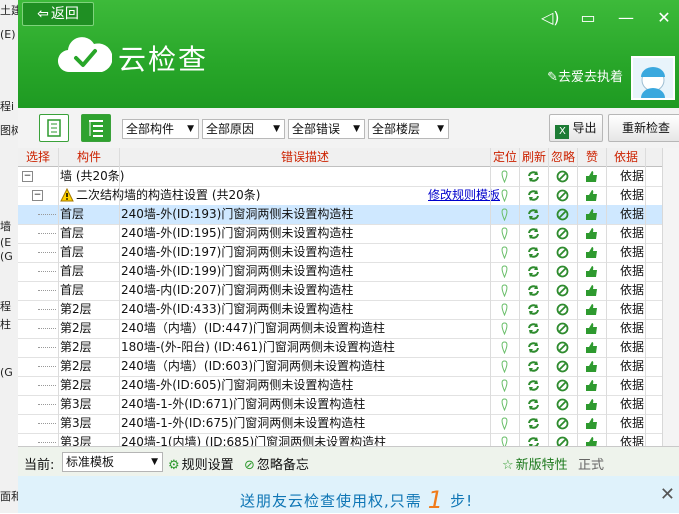  What do you see at coordinates (340, 439) in the screenshot?
I see `table-row: 第3层 240墙-1(内墙) (ID:685)门窗洞两侧未设置构造柱 依据` at bounding box center [340, 439].